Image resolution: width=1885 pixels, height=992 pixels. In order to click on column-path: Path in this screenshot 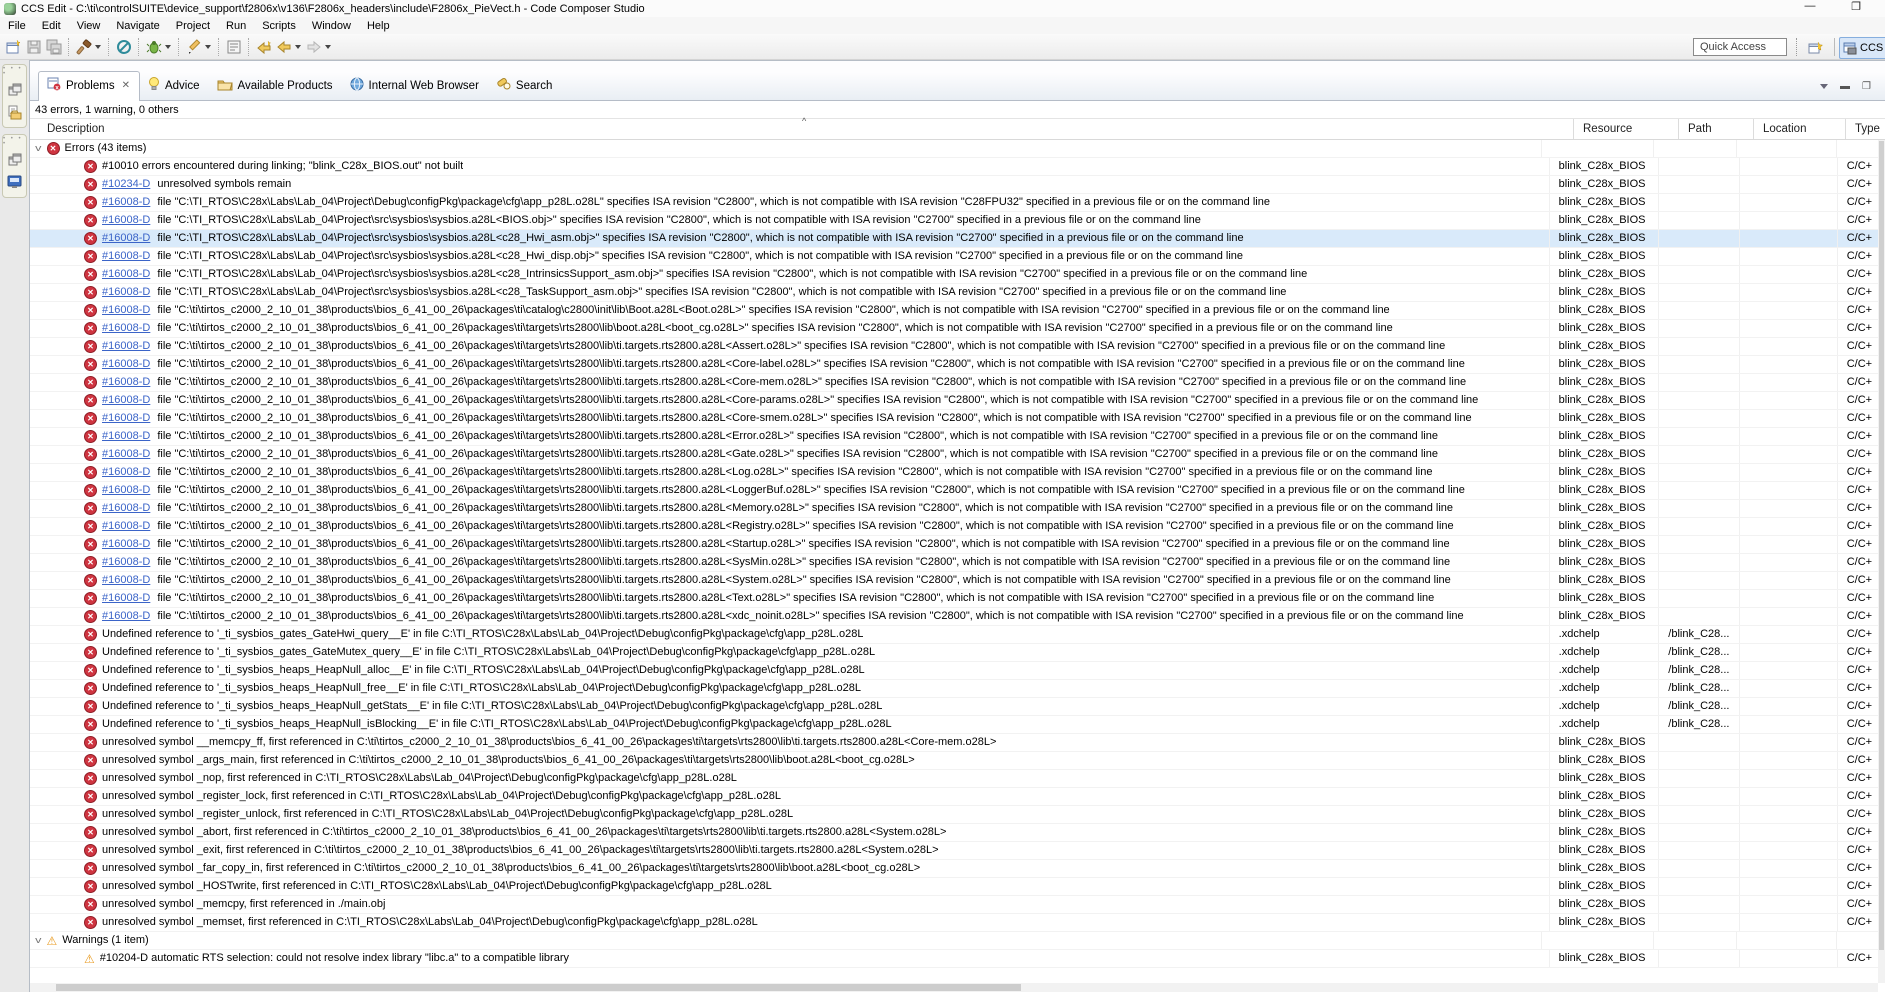, I will do `click(1716, 129)`.